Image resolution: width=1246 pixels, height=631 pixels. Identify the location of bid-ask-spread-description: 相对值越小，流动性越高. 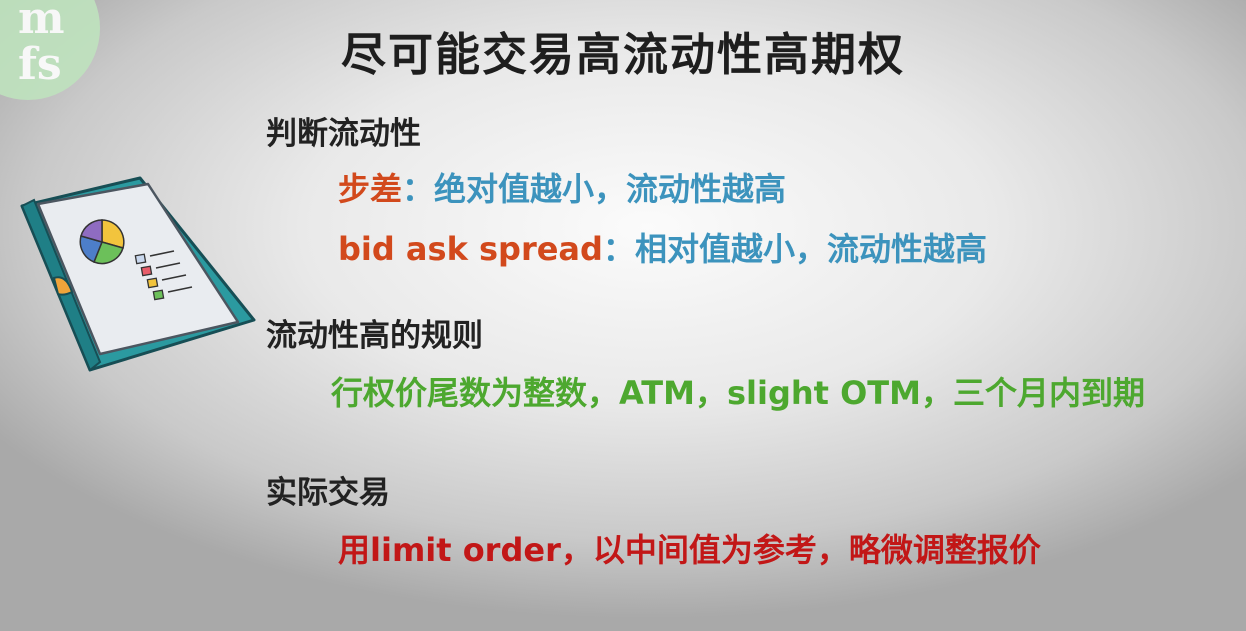
(810, 249).